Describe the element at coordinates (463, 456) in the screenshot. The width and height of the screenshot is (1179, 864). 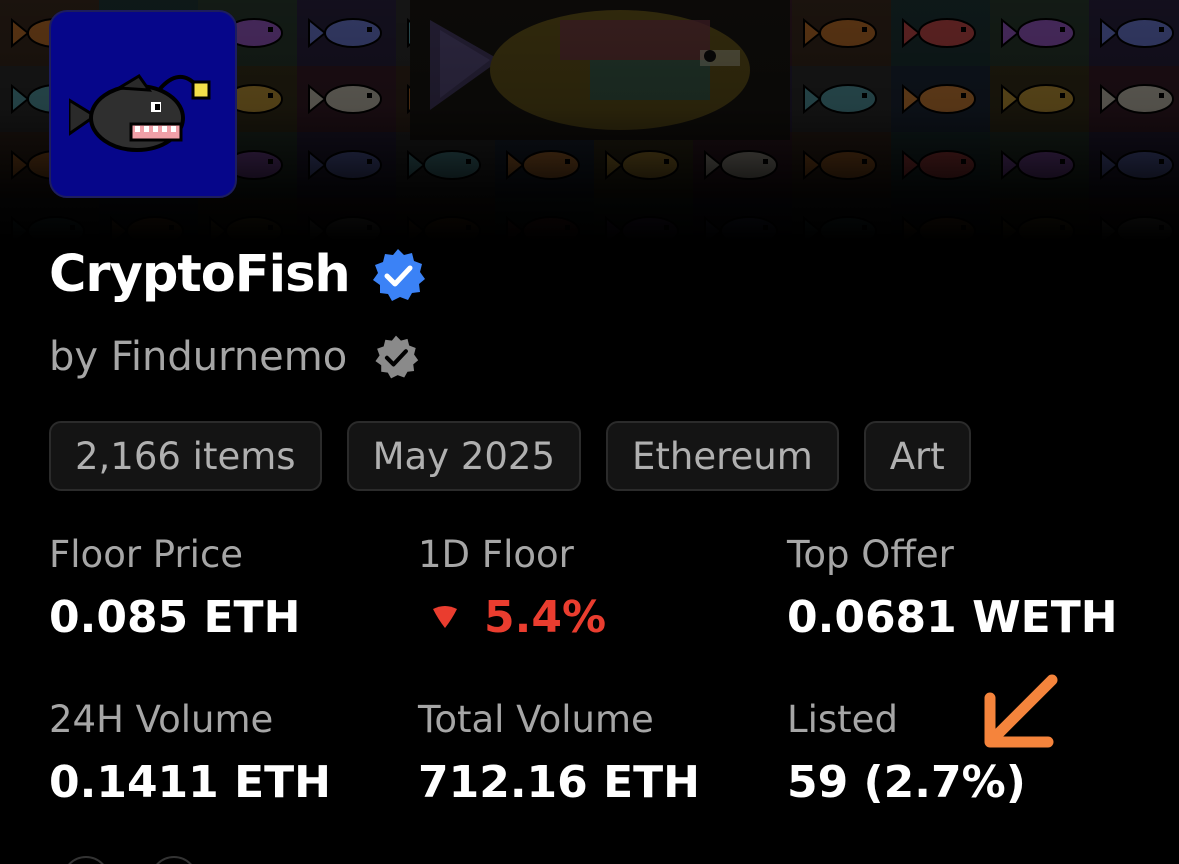
I see `chip-created-date: May 2025` at that location.